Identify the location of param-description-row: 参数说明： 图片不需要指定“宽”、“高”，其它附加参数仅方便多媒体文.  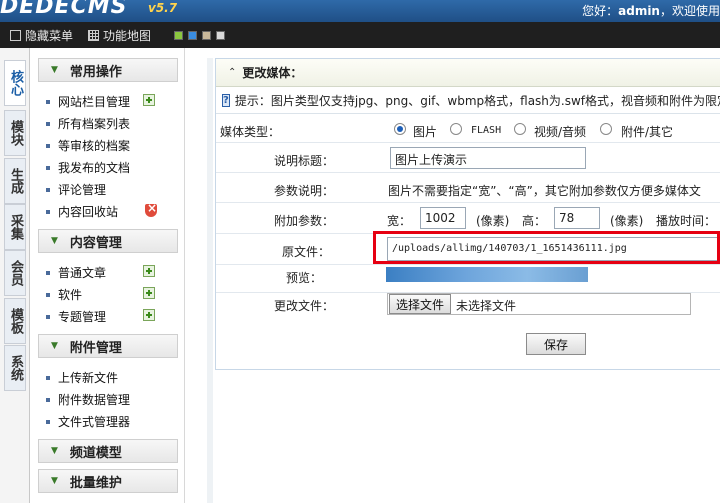
(468, 188).